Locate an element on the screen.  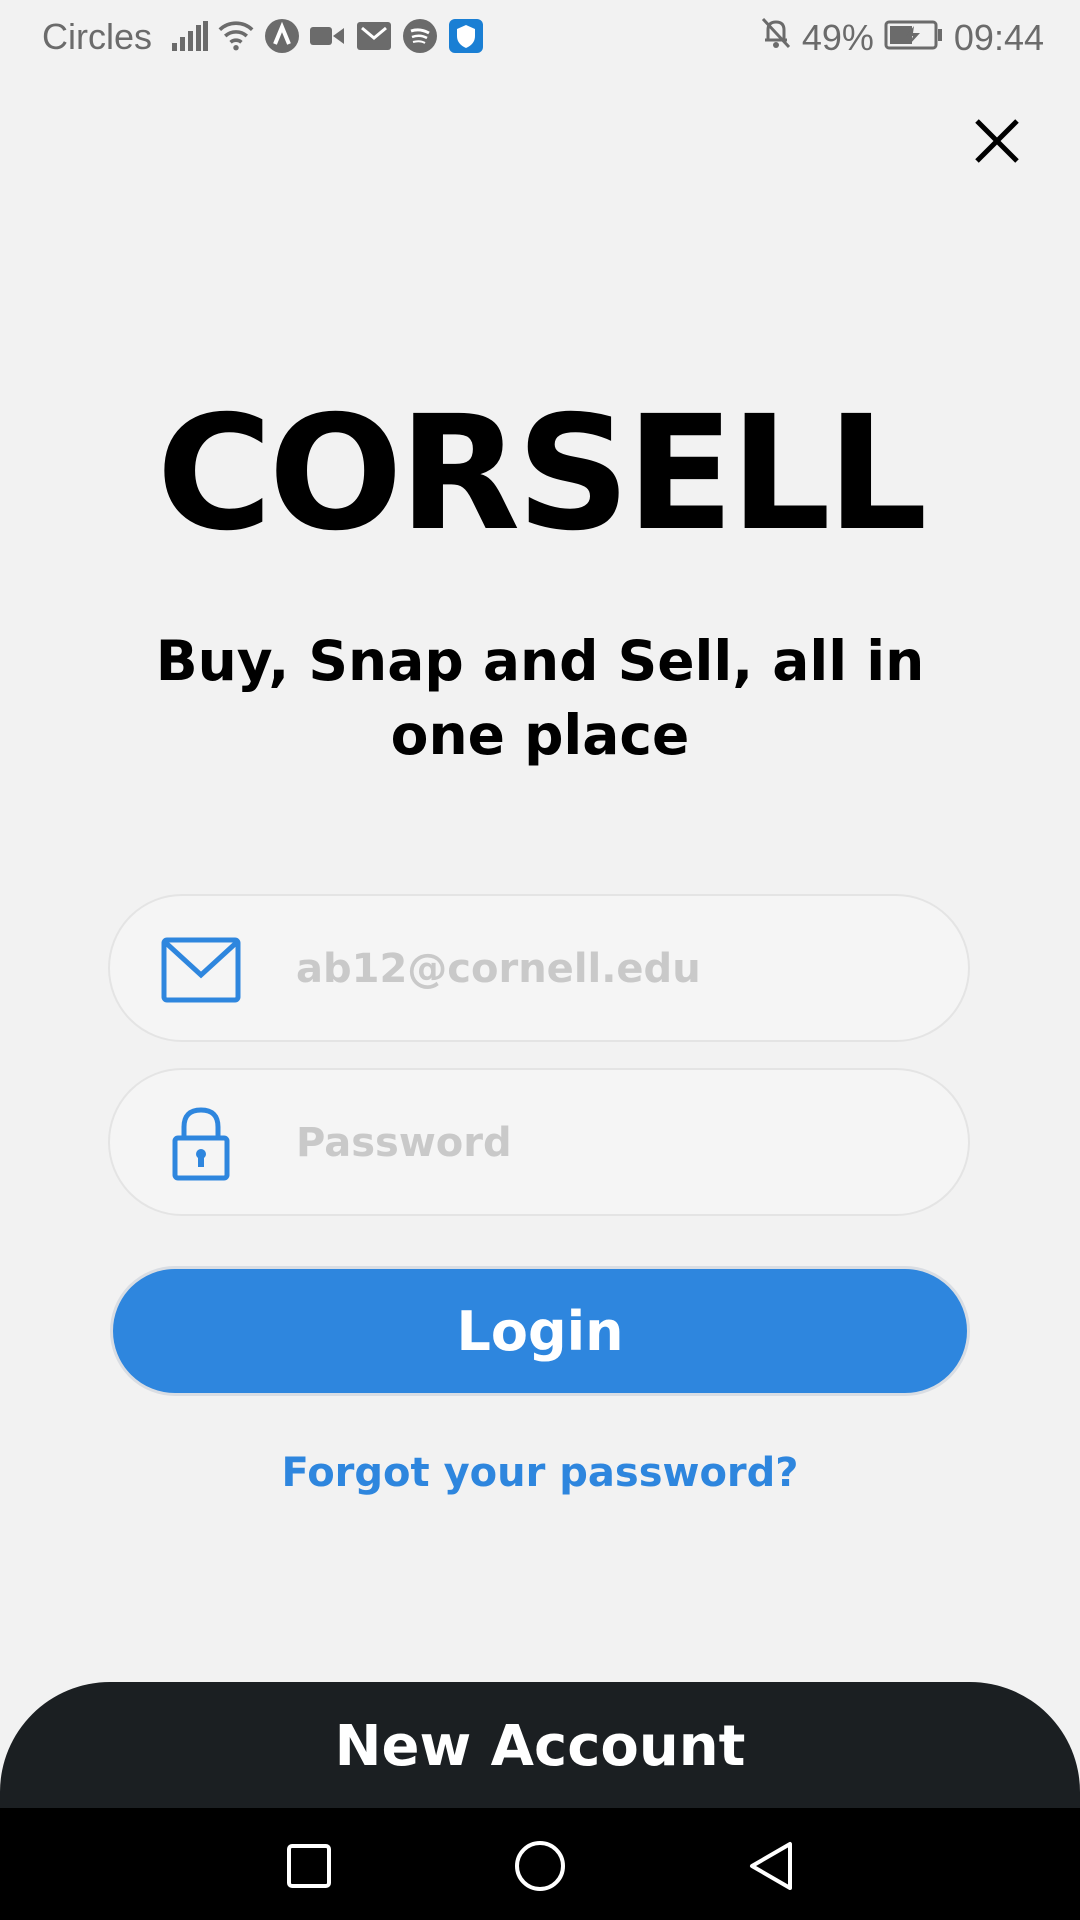
password-field is located at coordinates (539, 1142).